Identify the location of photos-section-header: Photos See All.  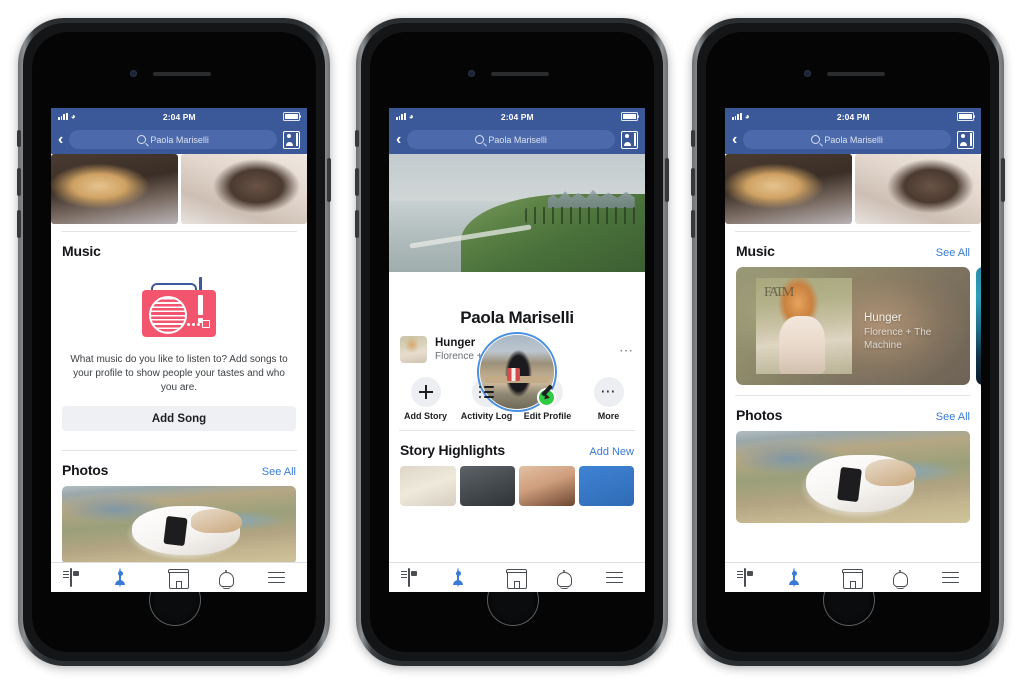
(179, 468).